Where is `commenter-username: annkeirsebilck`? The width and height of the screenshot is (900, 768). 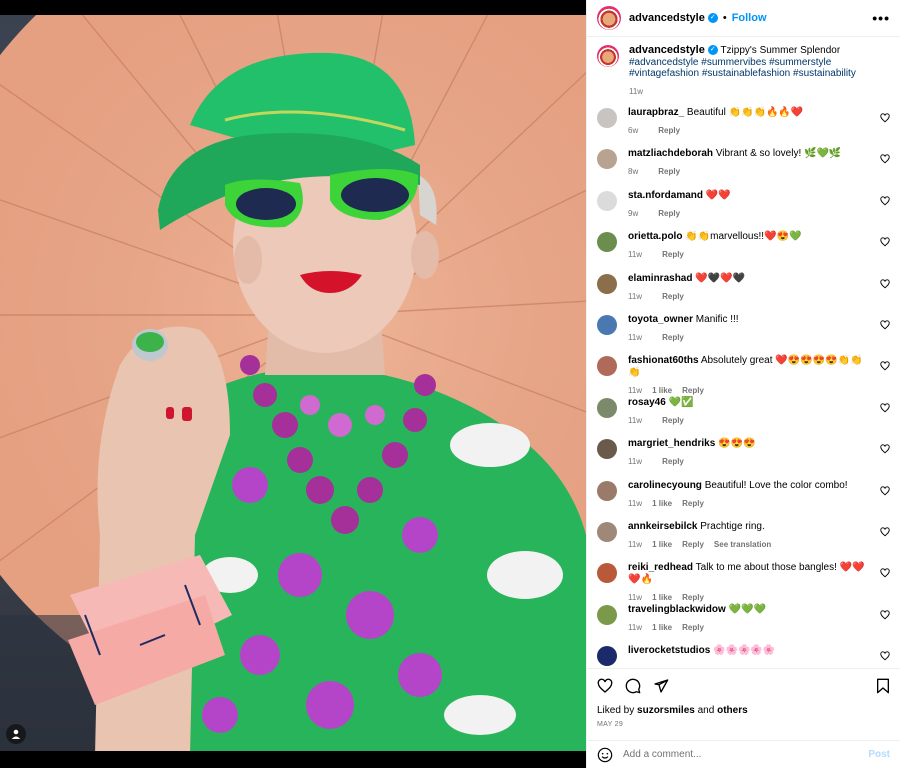 commenter-username: annkeirsebilck is located at coordinates (662, 526).